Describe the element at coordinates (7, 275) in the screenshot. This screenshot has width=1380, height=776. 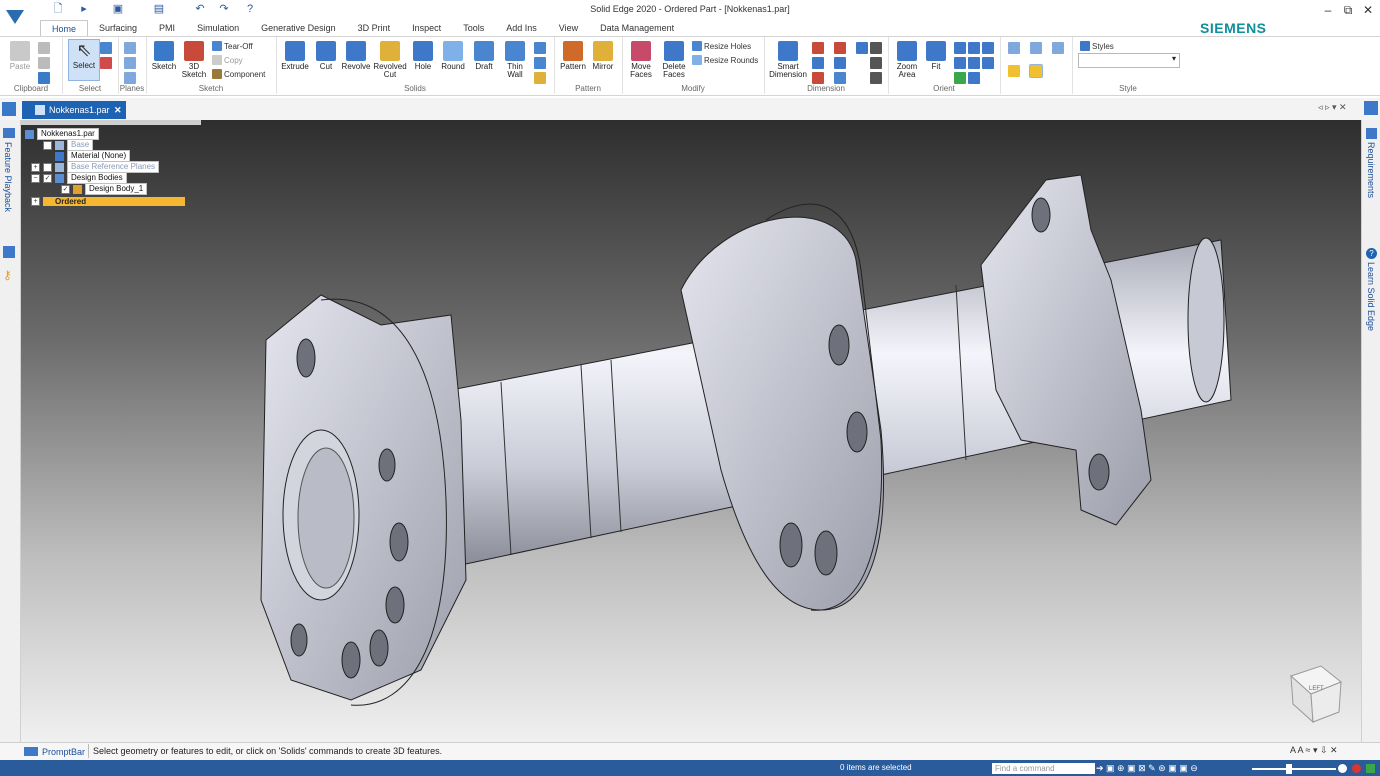
I see `key-icon: ⚷` at that location.